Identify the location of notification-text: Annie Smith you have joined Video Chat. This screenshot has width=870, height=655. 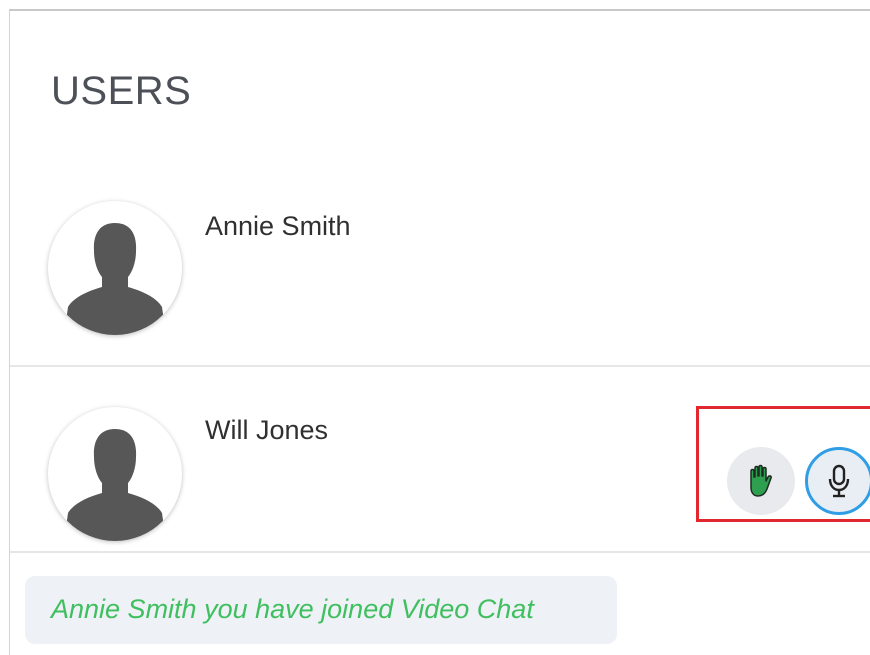
(292, 609).